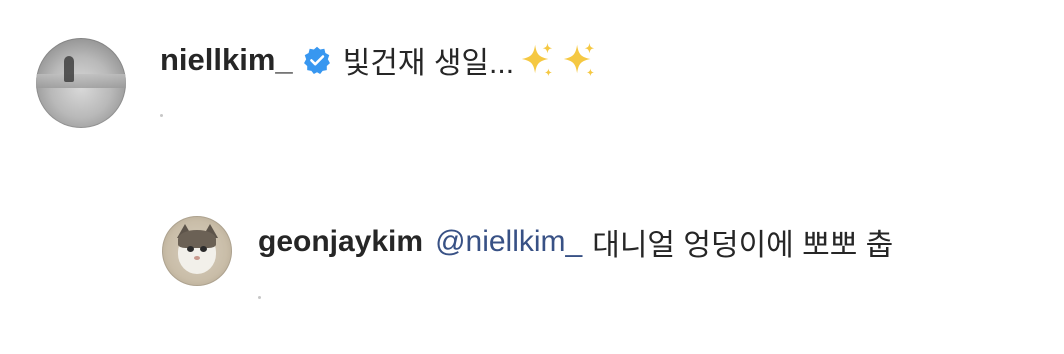 The width and height of the screenshot is (1064, 354). Describe the element at coordinates (317, 60) in the screenshot. I see `verified-badge-icon` at that location.